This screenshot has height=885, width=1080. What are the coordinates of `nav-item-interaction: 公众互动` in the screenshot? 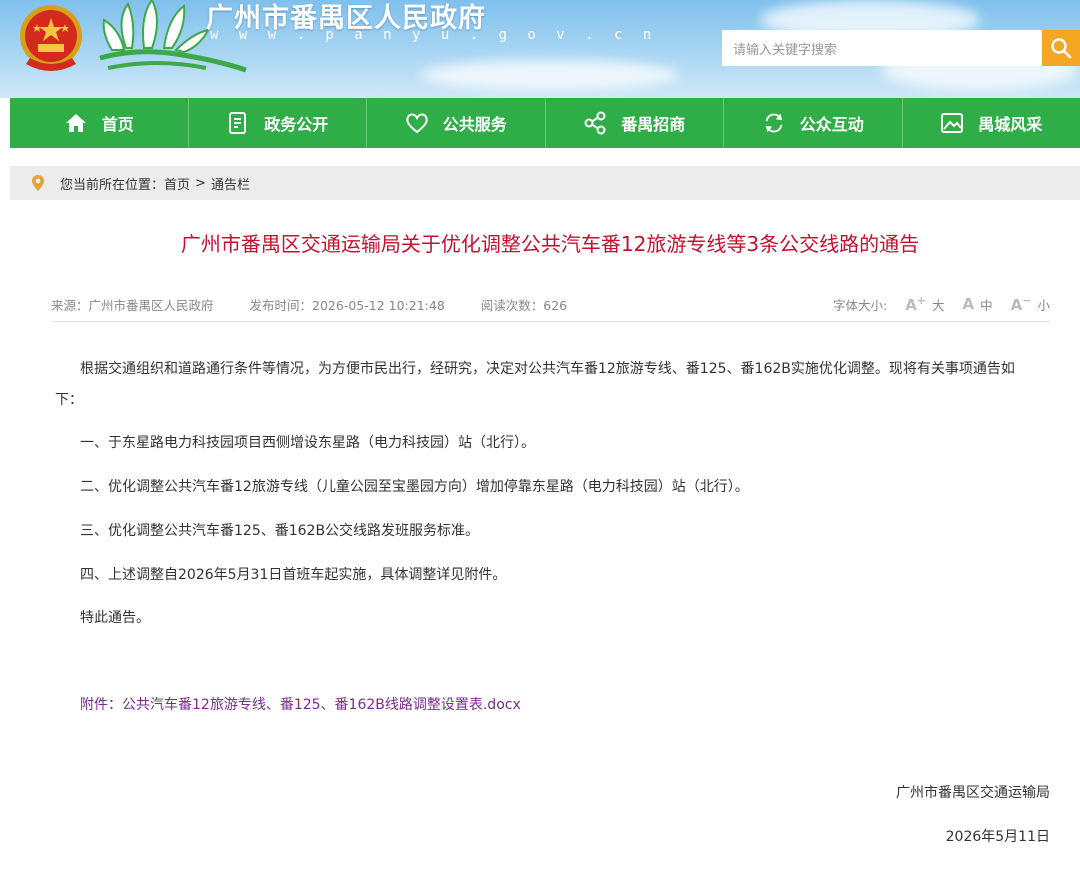 It's located at (813, 123).